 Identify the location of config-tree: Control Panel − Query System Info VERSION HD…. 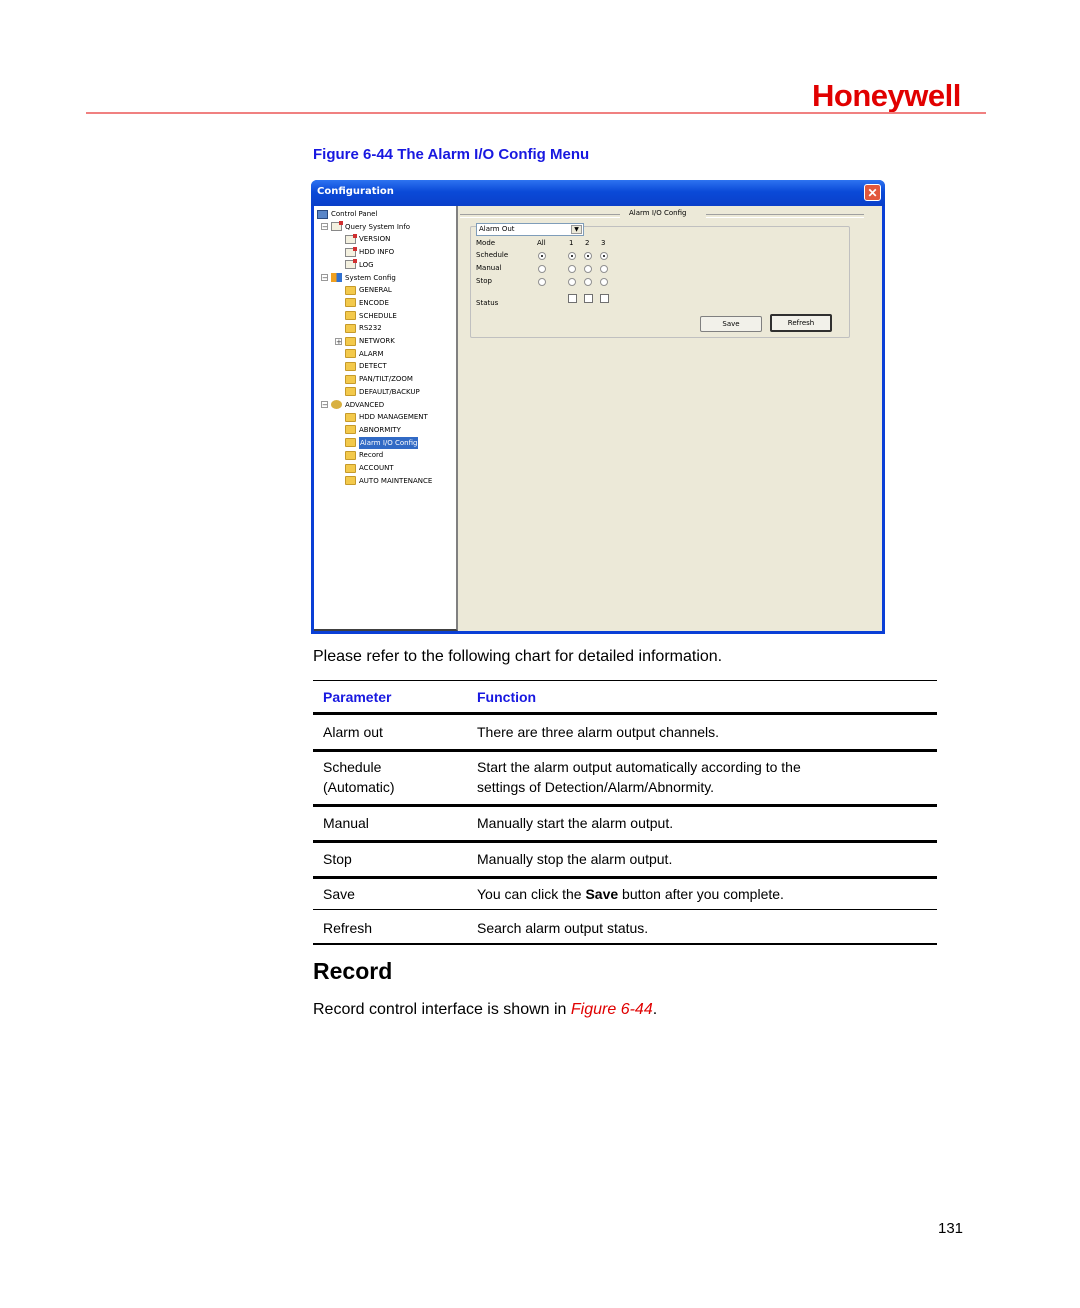
(386, 418).